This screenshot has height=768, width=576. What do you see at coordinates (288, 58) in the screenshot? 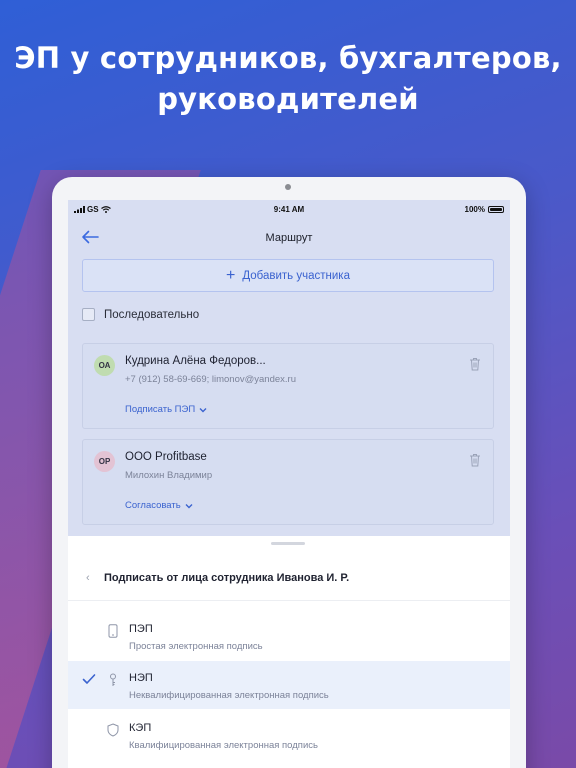
I see `headline-line-1: ЭП у сотрудников, бухгалтеров,` at bounding box center [288, 58].